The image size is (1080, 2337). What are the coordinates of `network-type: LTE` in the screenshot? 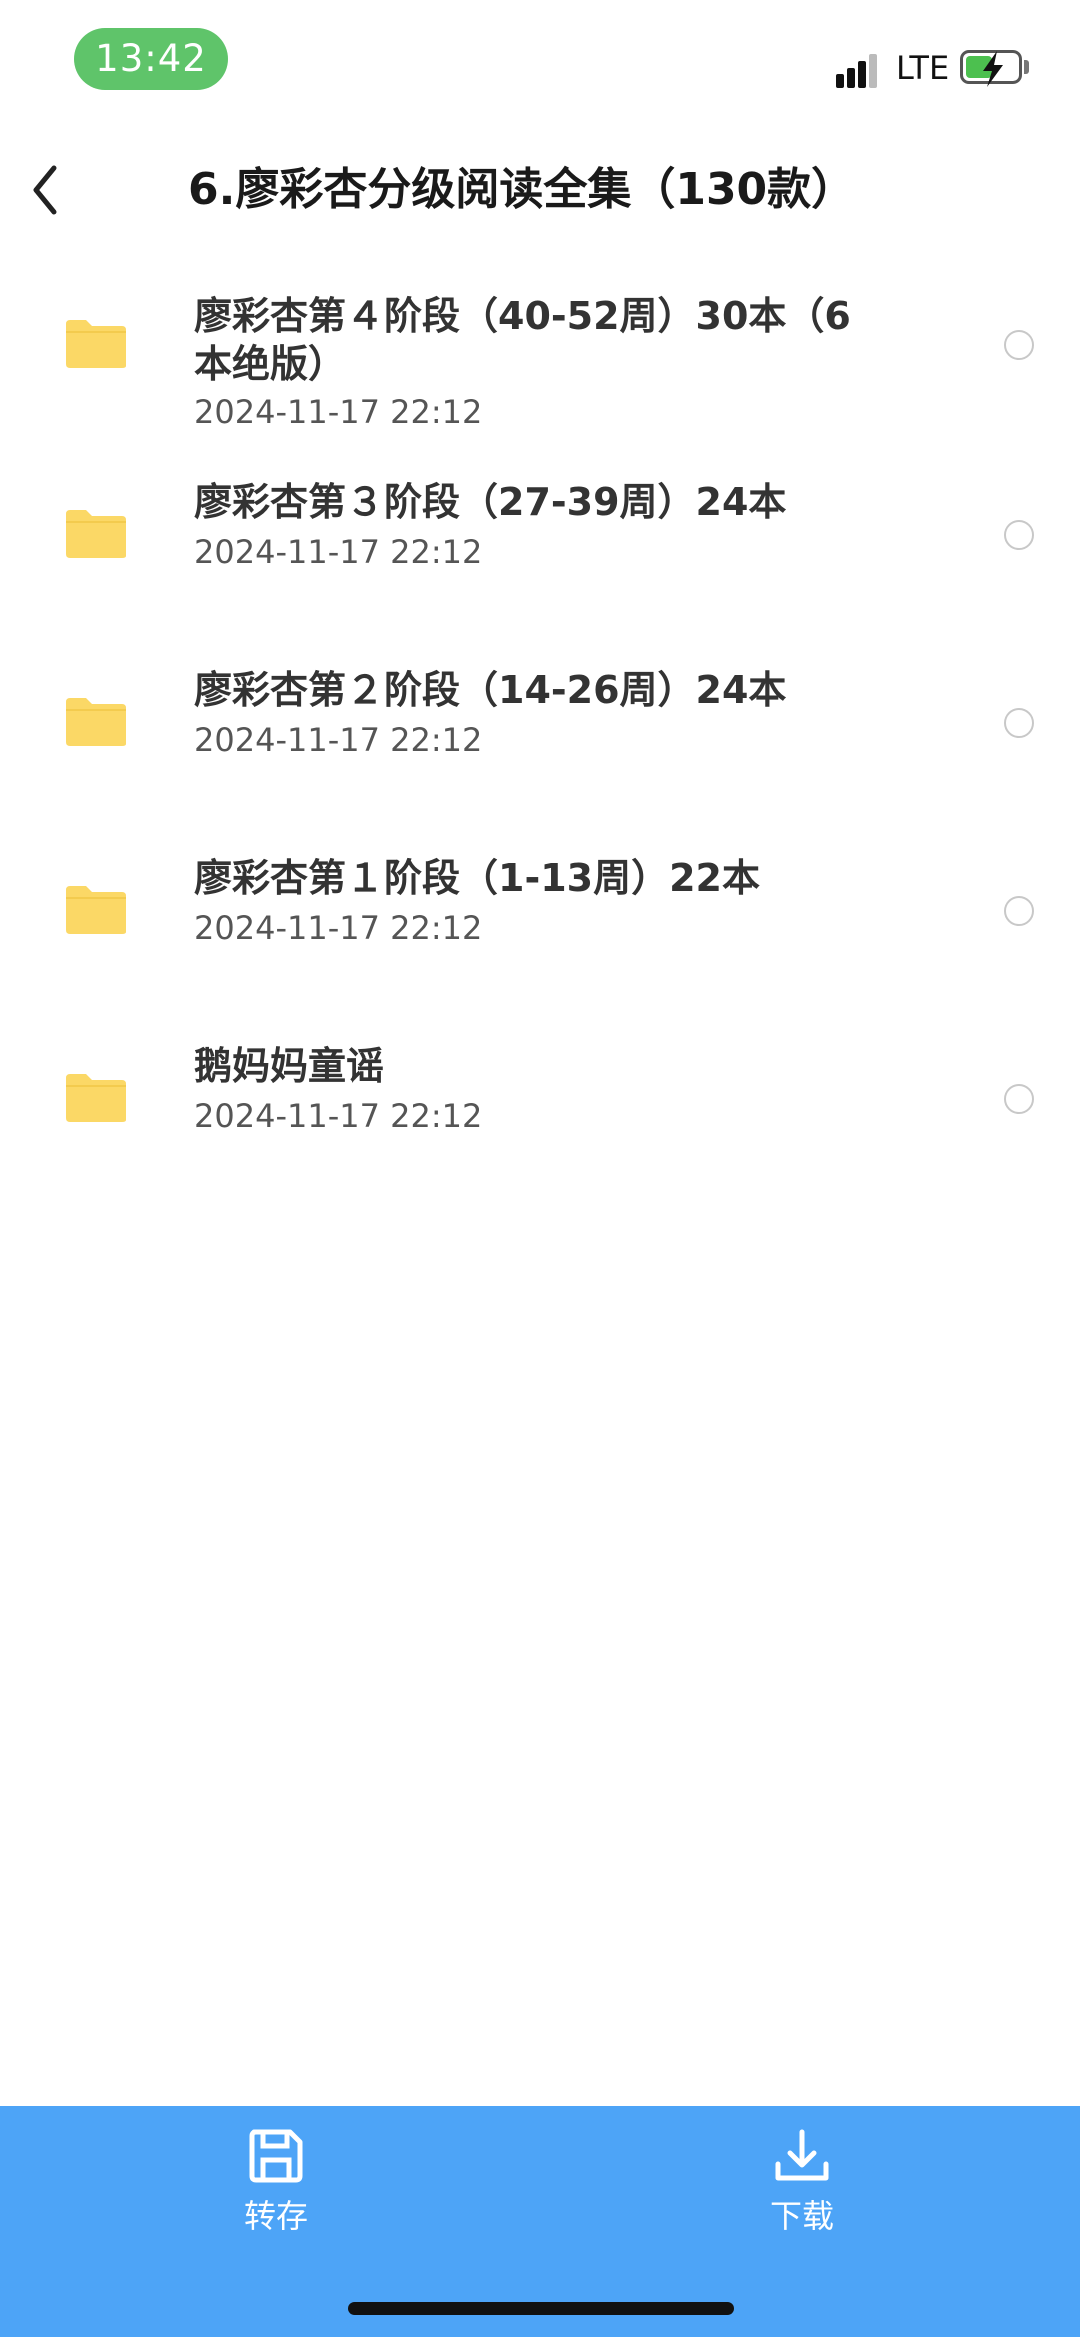 It's located at (923, 68).